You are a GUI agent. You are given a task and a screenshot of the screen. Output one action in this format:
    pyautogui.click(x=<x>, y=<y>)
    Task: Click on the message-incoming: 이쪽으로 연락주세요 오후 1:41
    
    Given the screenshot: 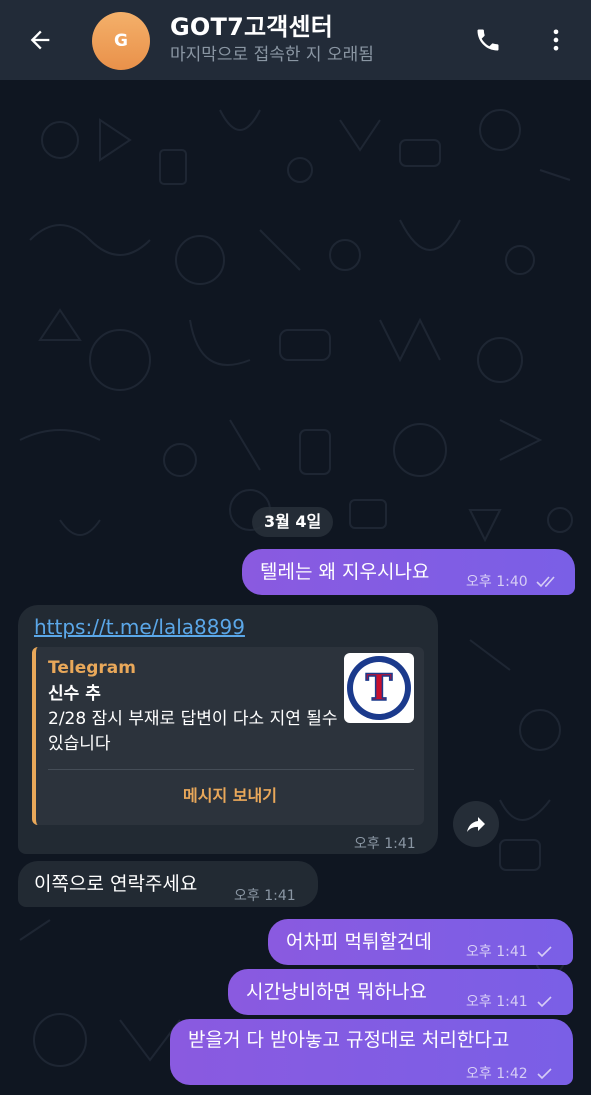 What is the action you would take?
    pyautogui.click(x=168, y=884)
    